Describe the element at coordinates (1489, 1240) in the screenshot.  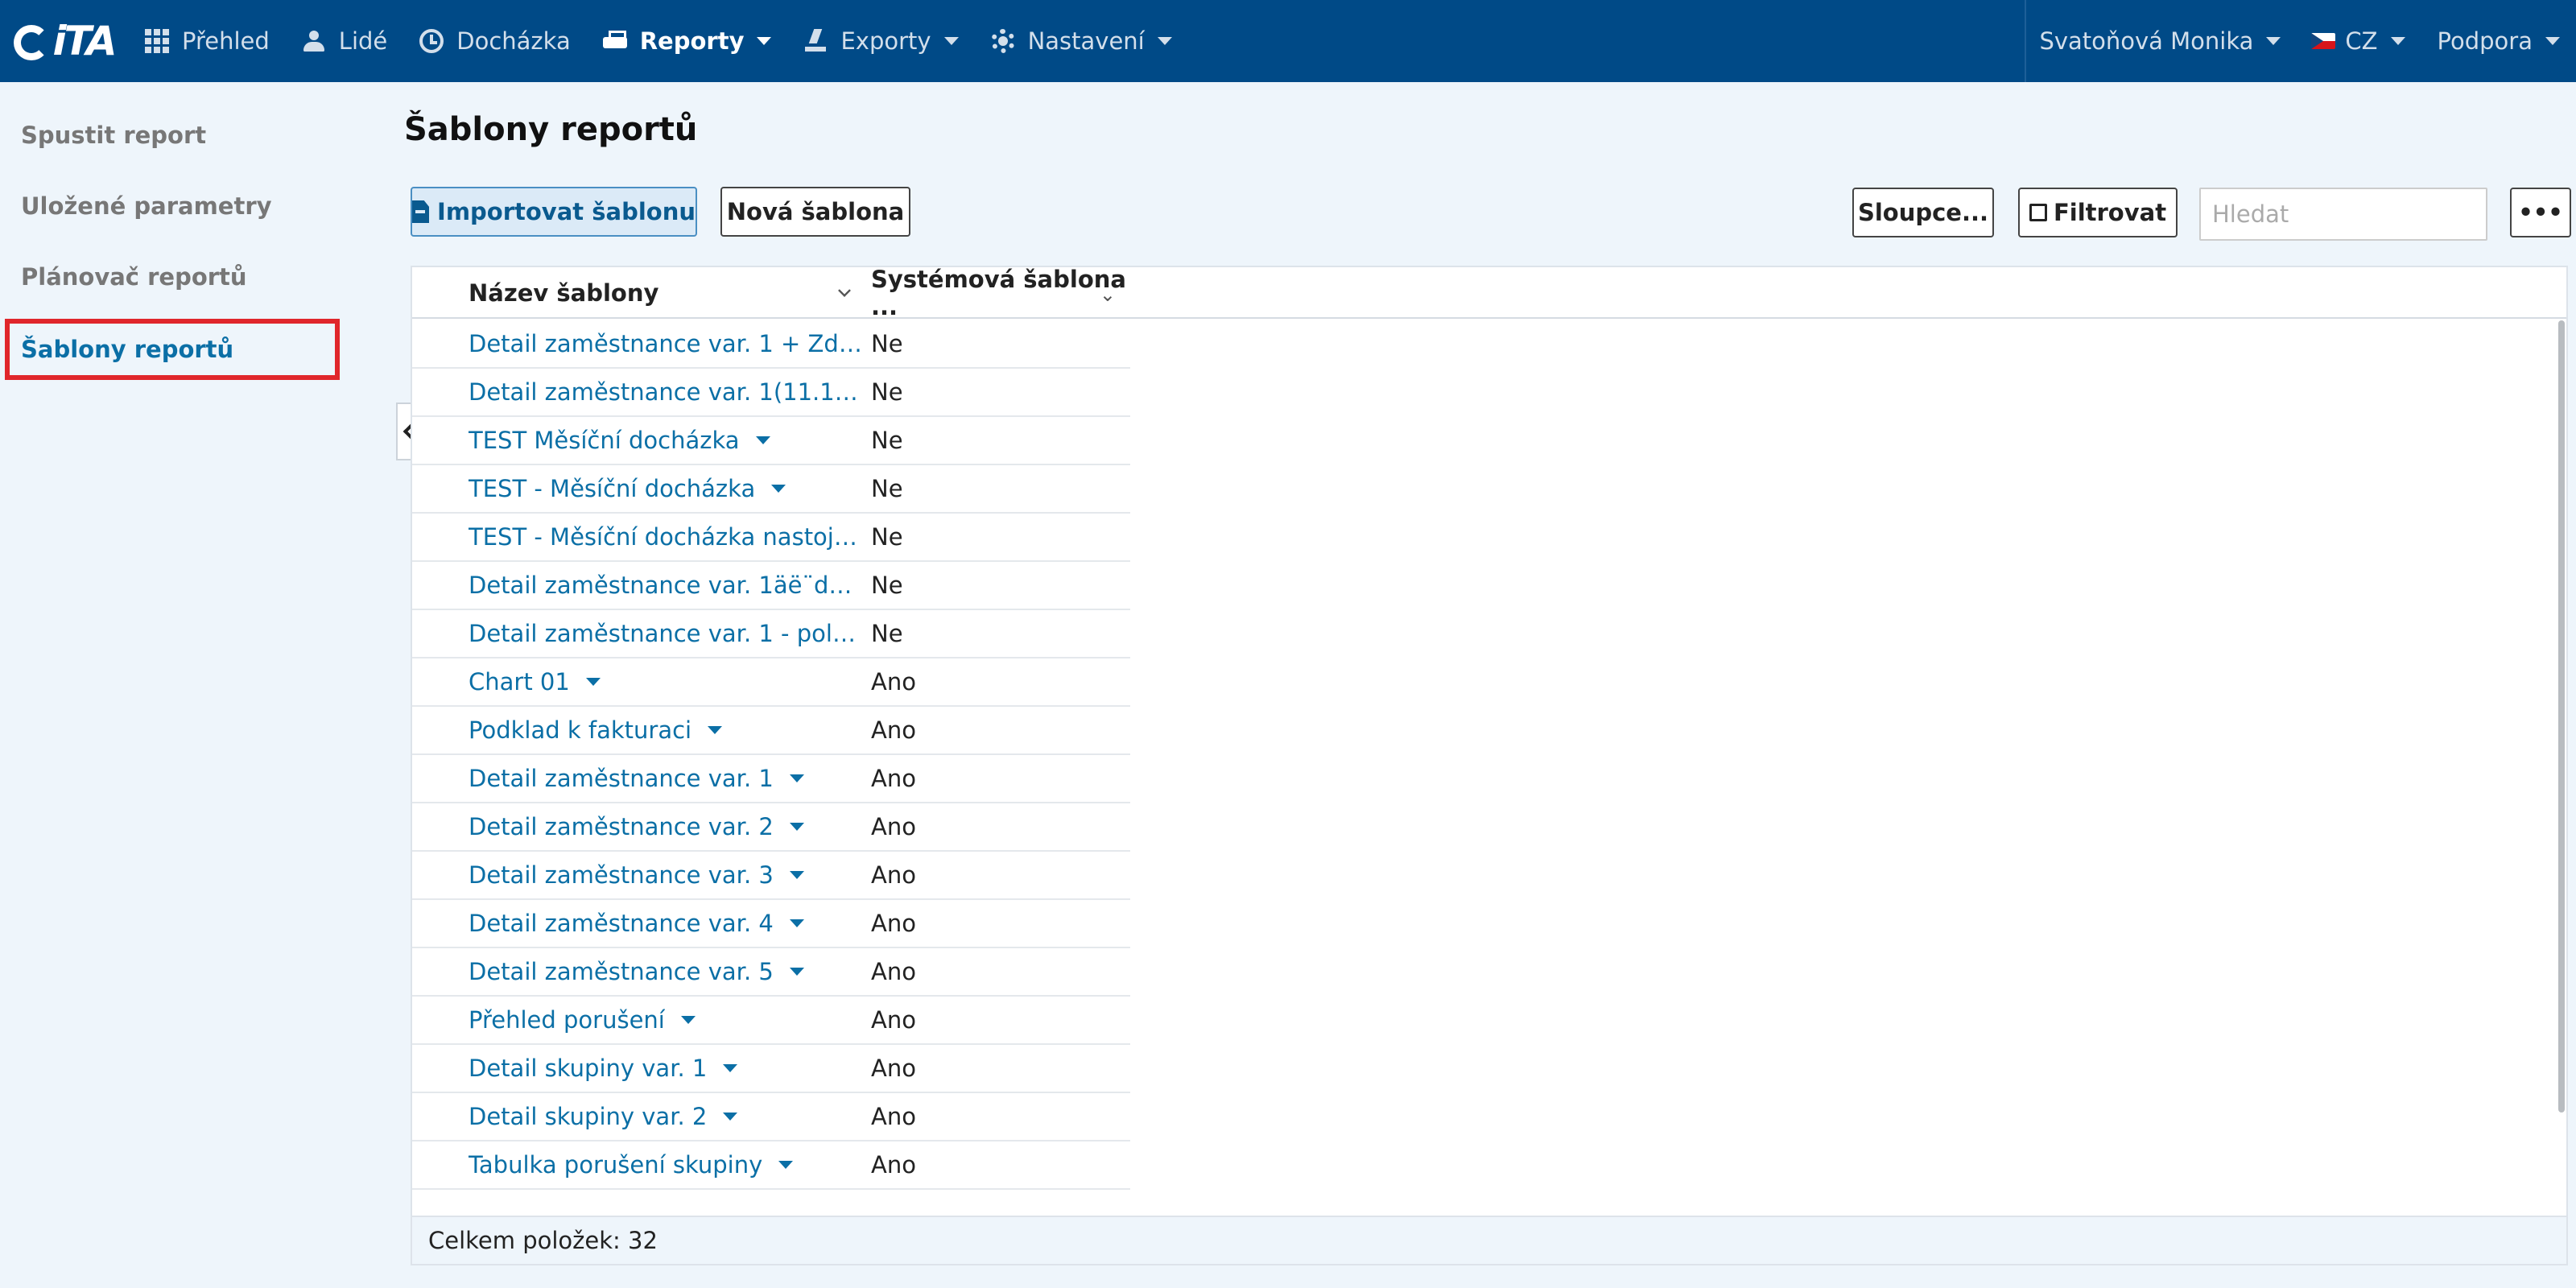
I see `table-footer: Celkem položek: 32` at that location.